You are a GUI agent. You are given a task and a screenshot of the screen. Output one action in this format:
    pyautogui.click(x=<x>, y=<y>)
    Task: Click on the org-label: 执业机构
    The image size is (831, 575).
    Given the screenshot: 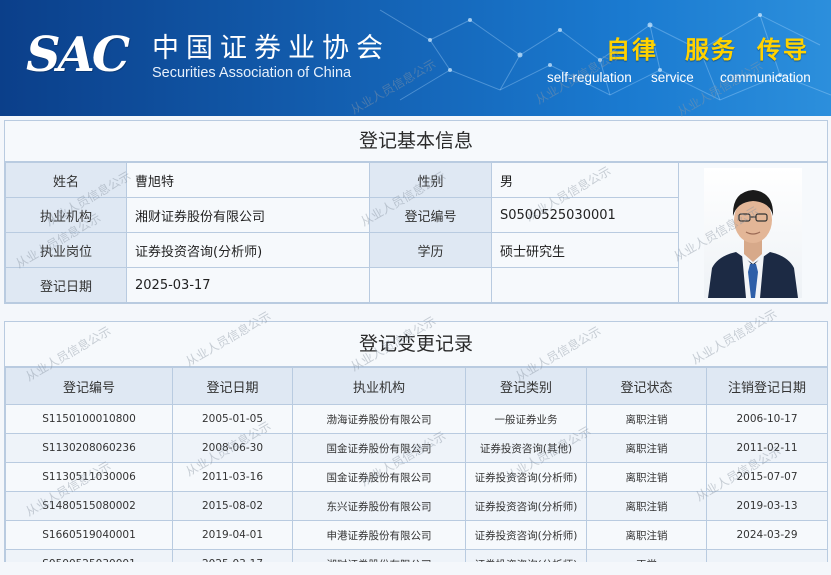 What is the action you would take?
    pyautogui.click(x=66, y=215)
    